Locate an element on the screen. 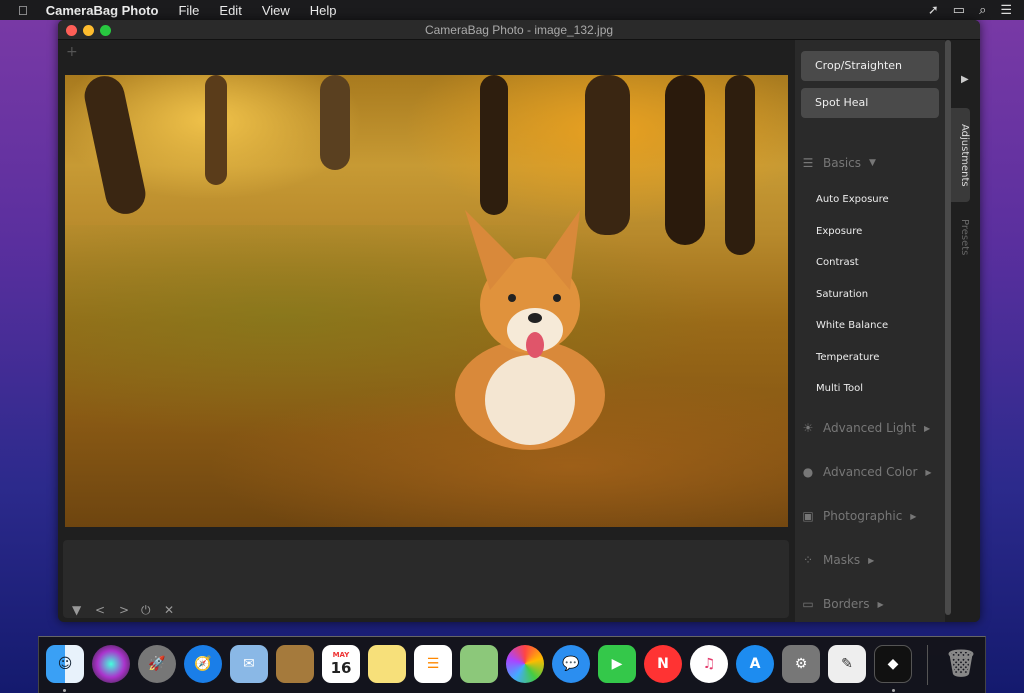  collapse-triangle-icon: ▼ is located at coordinates (76, 610).